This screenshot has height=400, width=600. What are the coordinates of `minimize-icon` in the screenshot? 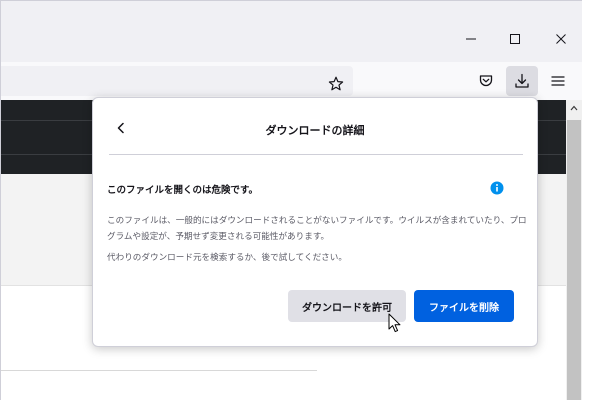 It's located at (471, 39).